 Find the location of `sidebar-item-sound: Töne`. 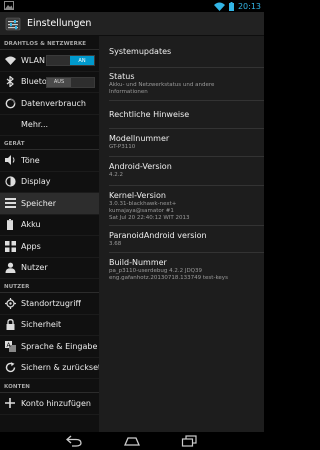

sidebar-item-sound: Töne is located at coordinates (49, 161).